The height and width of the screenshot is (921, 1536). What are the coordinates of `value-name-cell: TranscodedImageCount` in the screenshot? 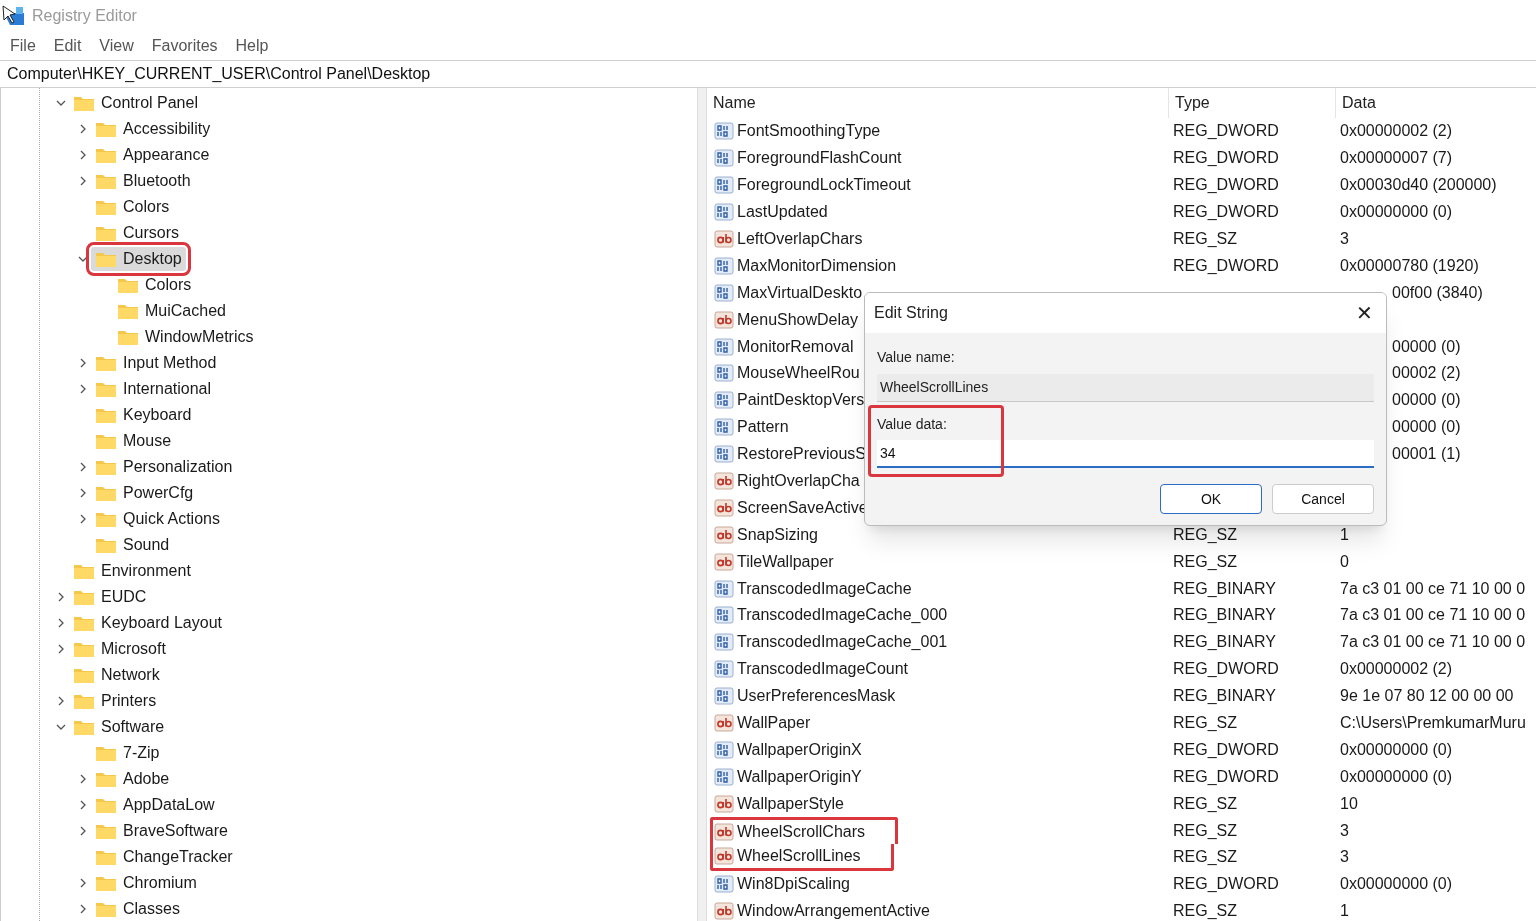 It's located at (826, 669).